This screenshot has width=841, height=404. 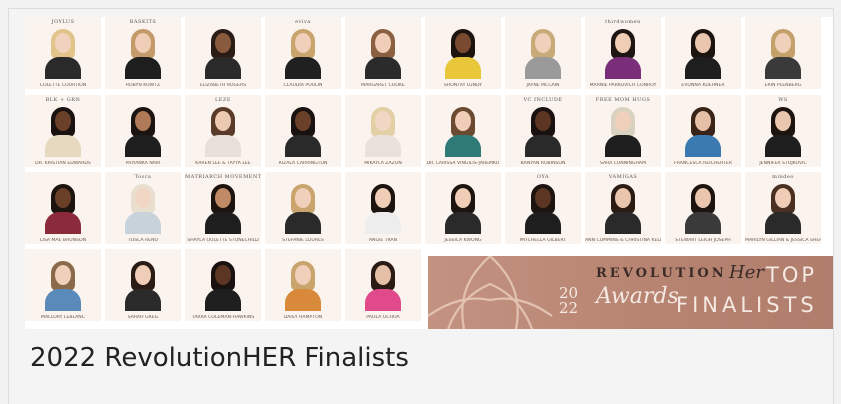 What do you see at coordinates (623, 100) in the screenshot?
I see `company-logo: FREE MOM HUGS` at bounding box center [623, 100].